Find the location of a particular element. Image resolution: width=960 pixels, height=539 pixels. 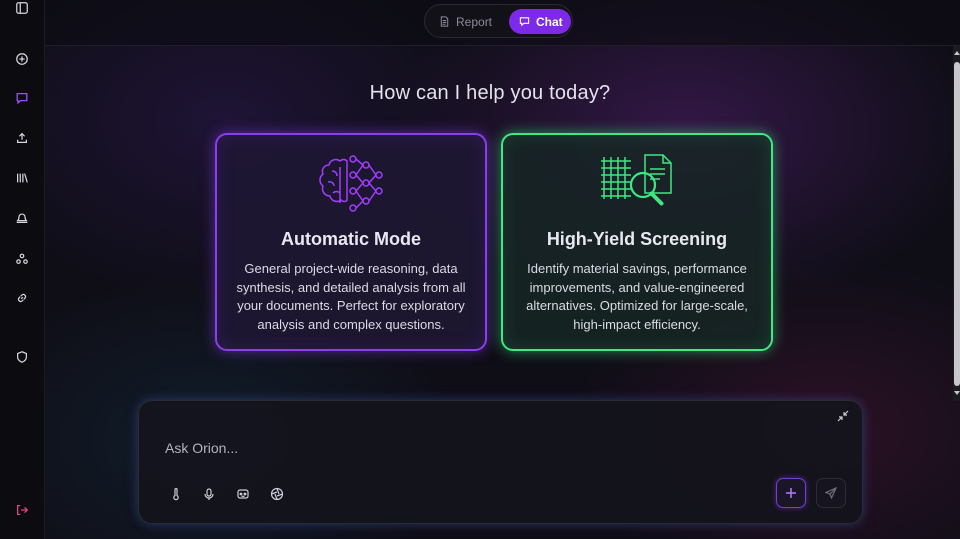

plus-icon is located at coordinates (791, 493).